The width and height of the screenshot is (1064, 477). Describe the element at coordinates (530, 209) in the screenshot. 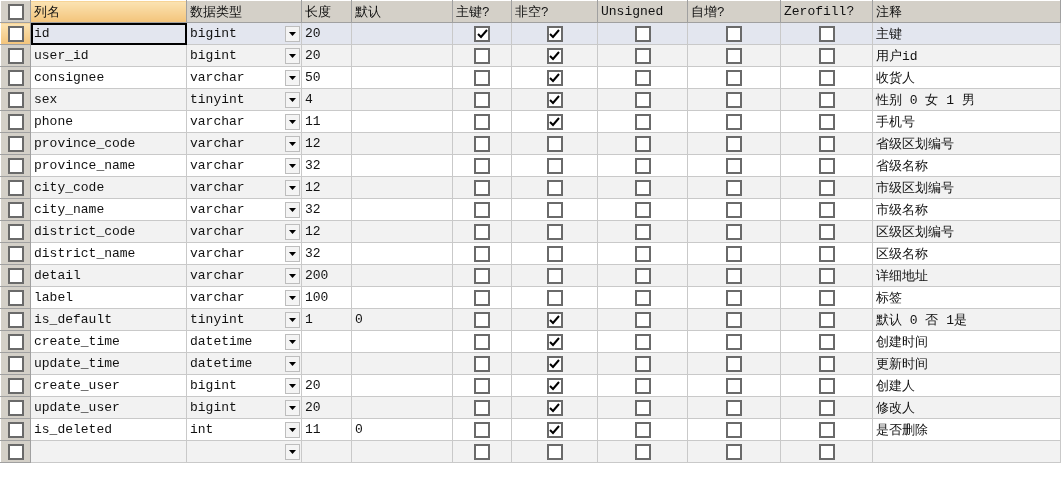

I see `table-row: city_name varchar 32 市级名称` at that location.